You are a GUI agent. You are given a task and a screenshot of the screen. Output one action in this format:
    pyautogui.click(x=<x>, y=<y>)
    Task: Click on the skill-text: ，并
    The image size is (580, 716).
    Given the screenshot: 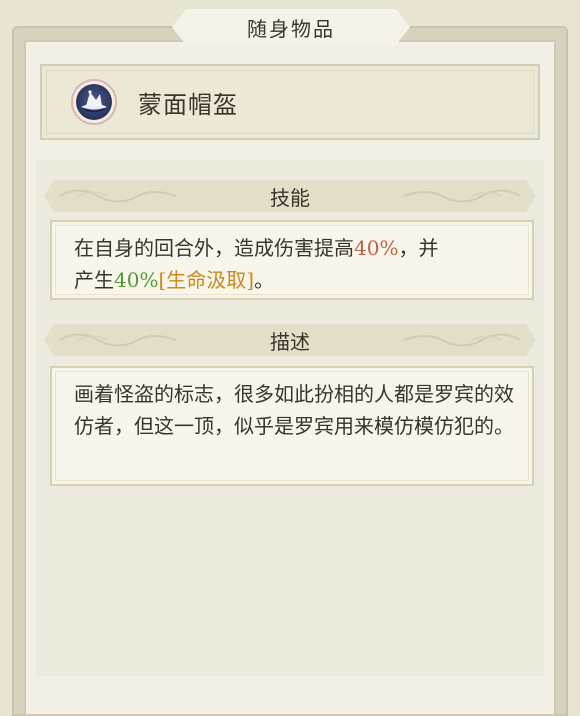 What is the action you would take?
    pyautogui.click(x=418, y=248)
    